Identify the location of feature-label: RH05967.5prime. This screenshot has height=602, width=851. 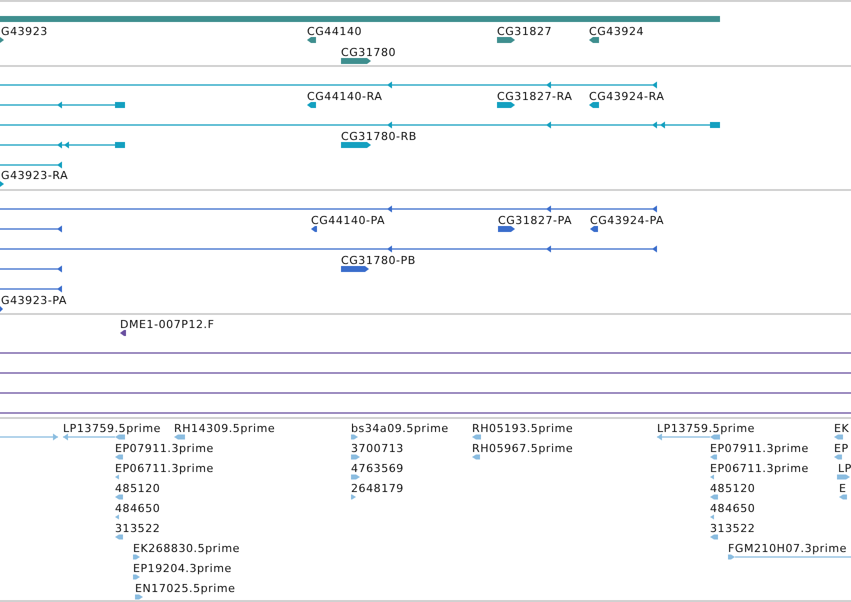
(523, 448).